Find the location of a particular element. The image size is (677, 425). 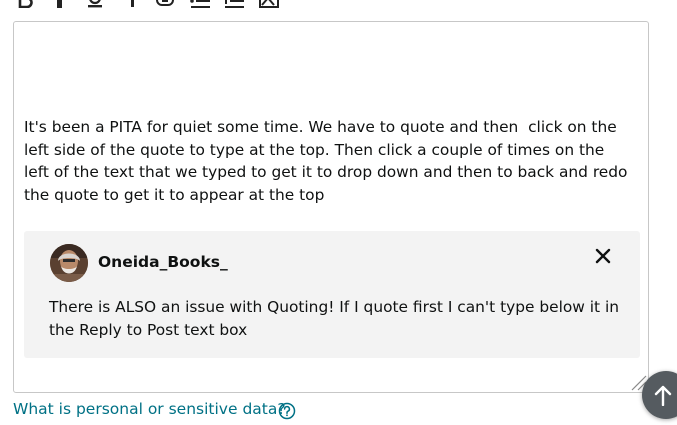

underline-icon is located at coordinates (95, 4).